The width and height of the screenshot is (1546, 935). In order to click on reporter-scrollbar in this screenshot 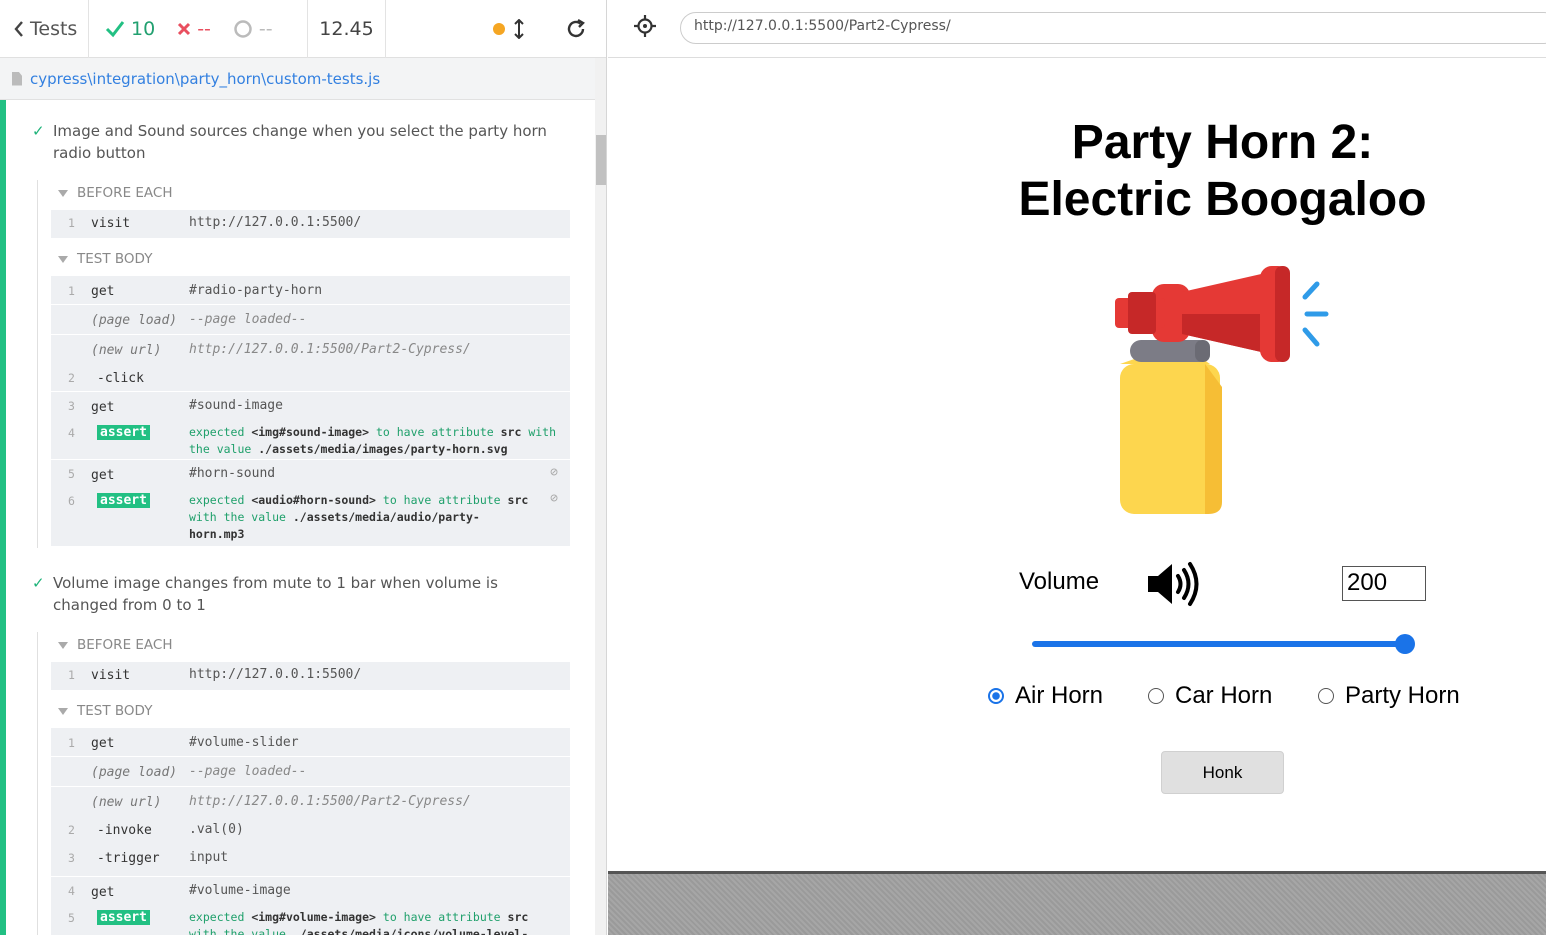, I will do `click(600, 496)`.